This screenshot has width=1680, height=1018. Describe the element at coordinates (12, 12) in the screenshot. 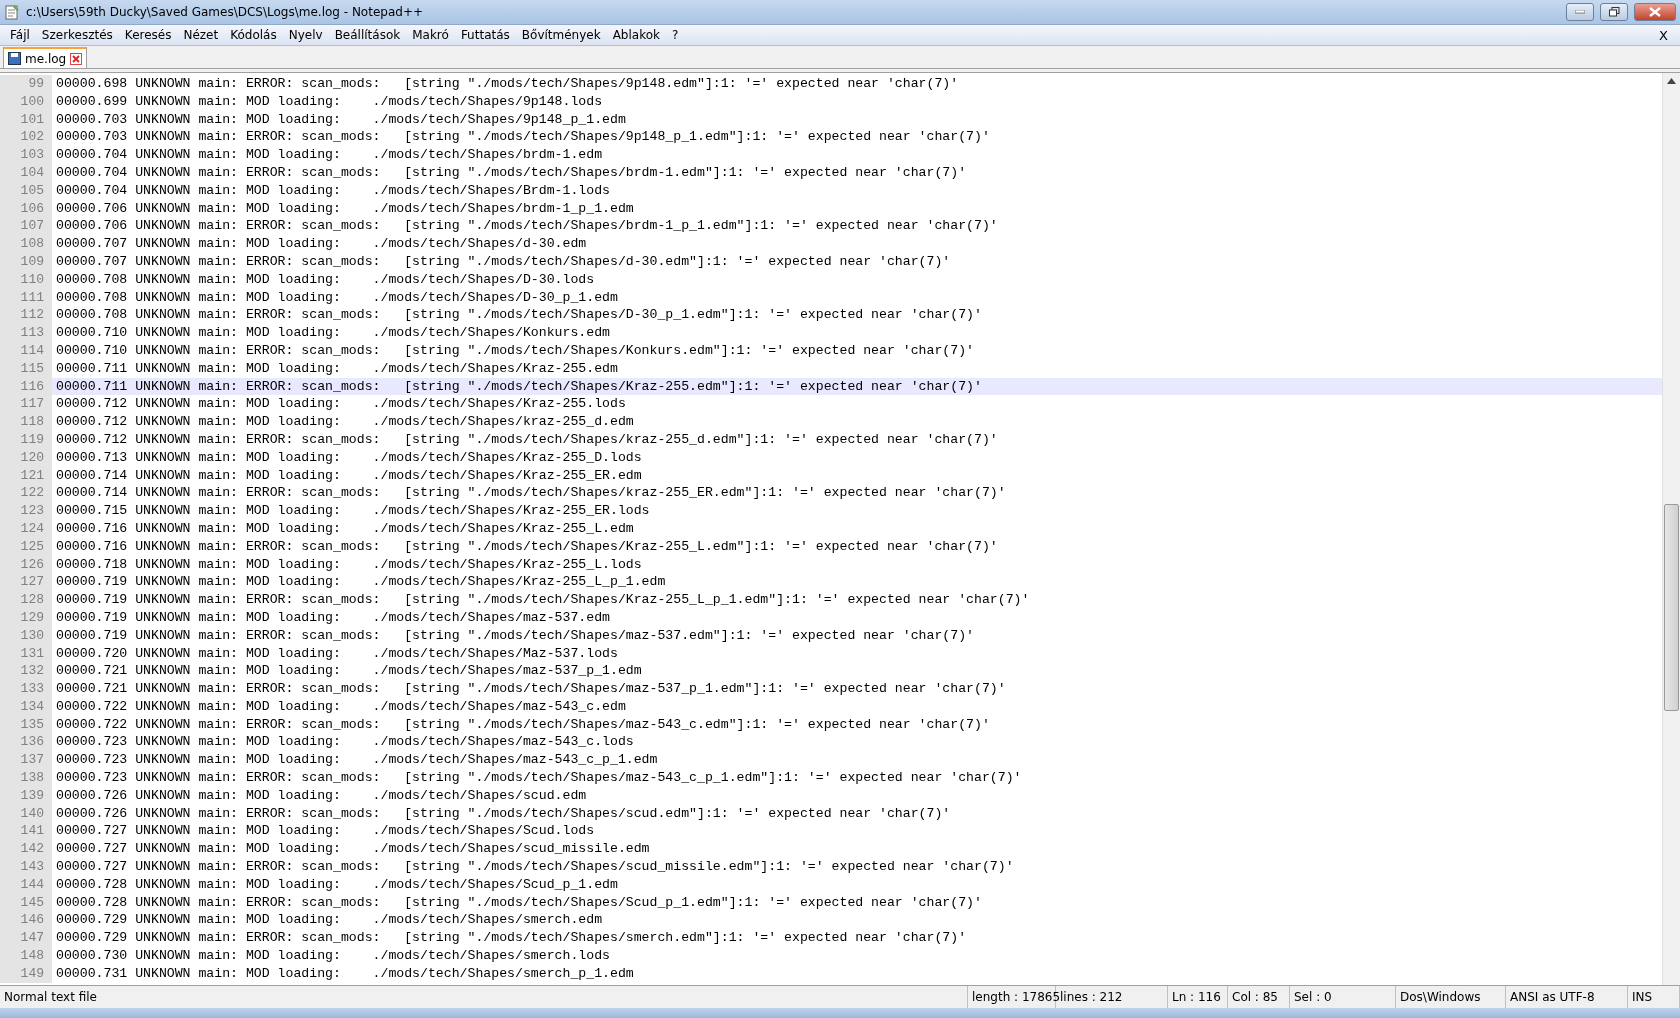

I see `notepad-icon` at that location.